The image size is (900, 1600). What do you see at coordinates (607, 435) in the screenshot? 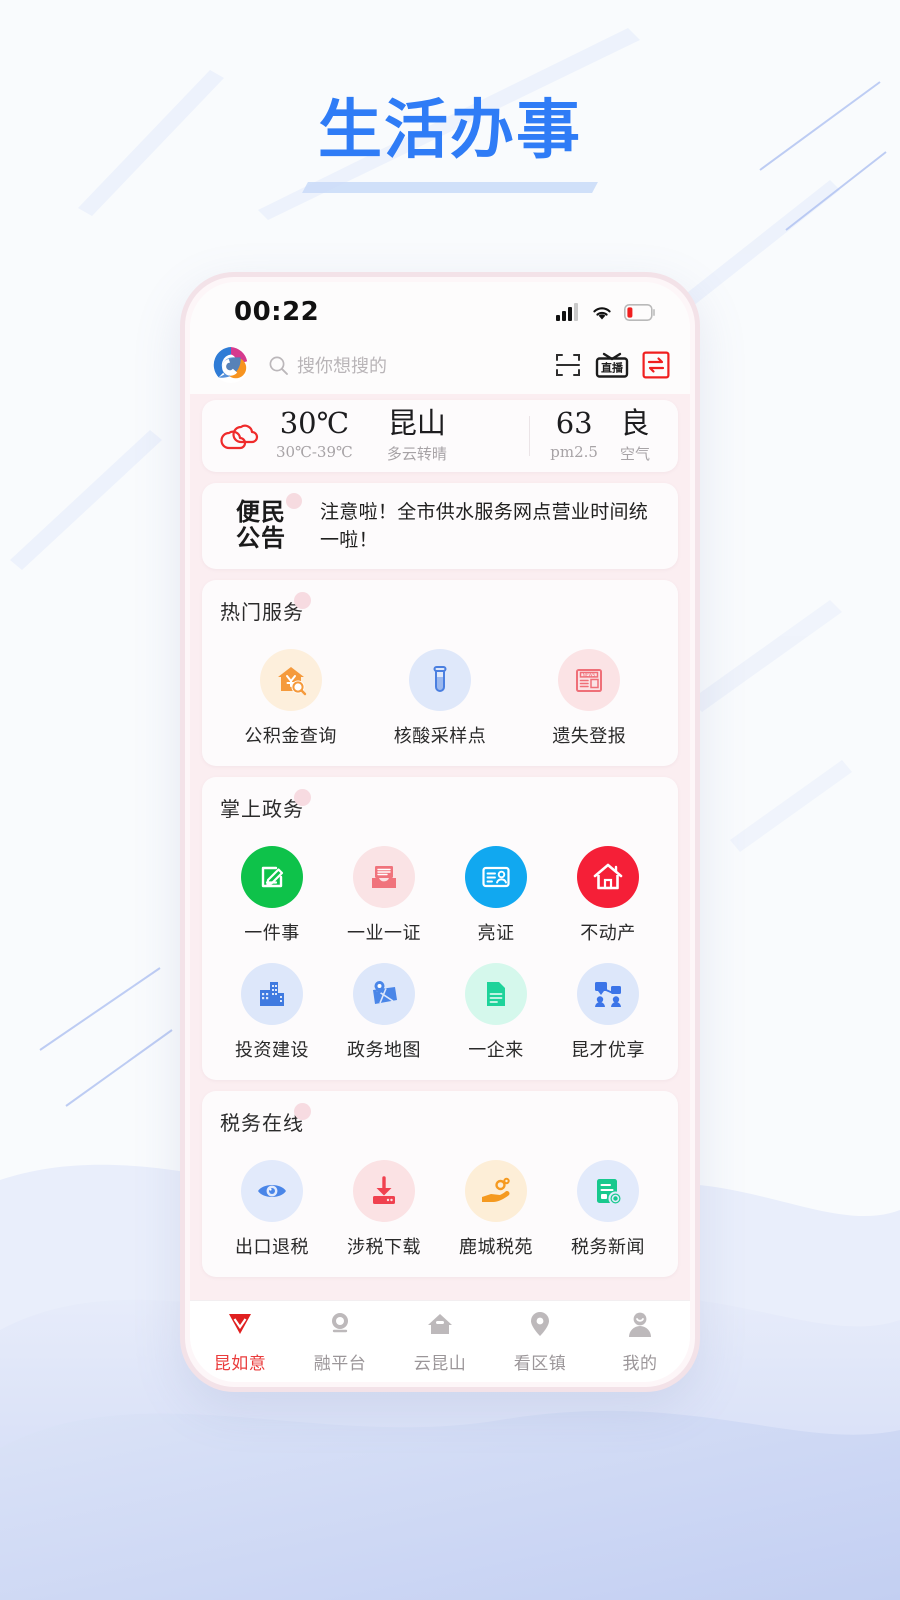
I see `weather-air-group: 63 pm2.5 良 空气` at bounding box center [607, 435].